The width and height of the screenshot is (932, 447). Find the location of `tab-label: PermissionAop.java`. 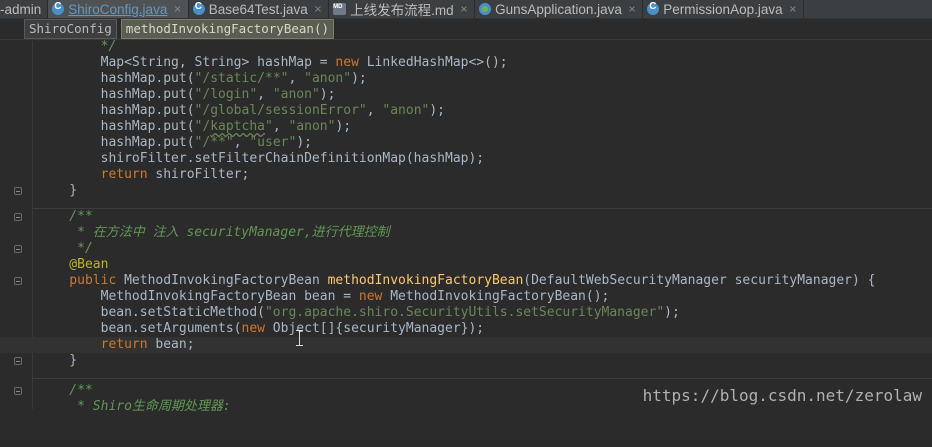

tab-label: PermissionAop.java is located at coordinates (723, 9).